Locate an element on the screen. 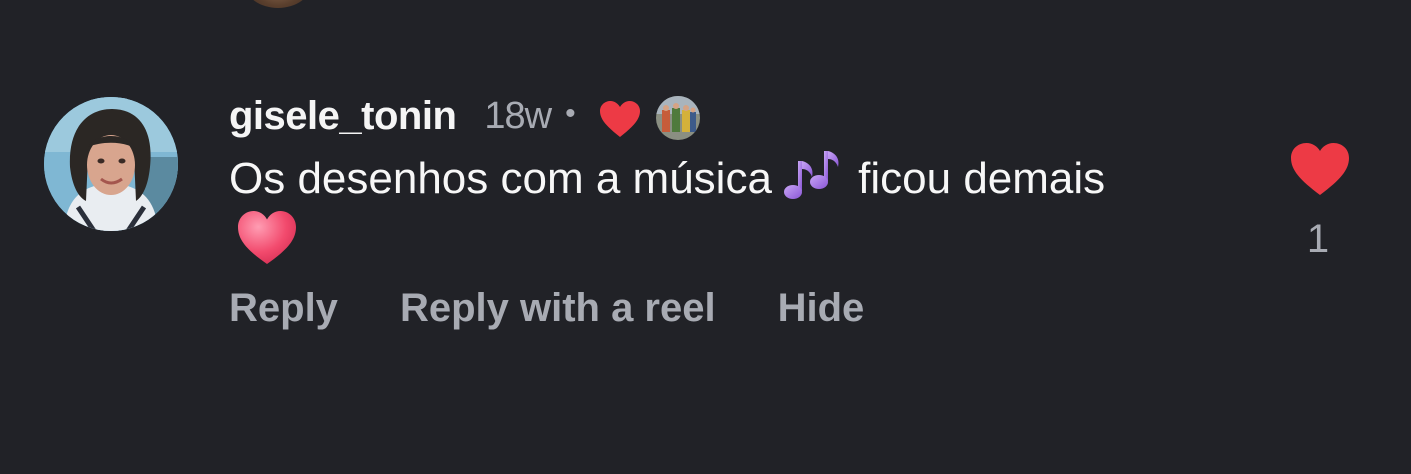  reply-with-reel-button: Reply with a reel is located at coordinates (558, 308).